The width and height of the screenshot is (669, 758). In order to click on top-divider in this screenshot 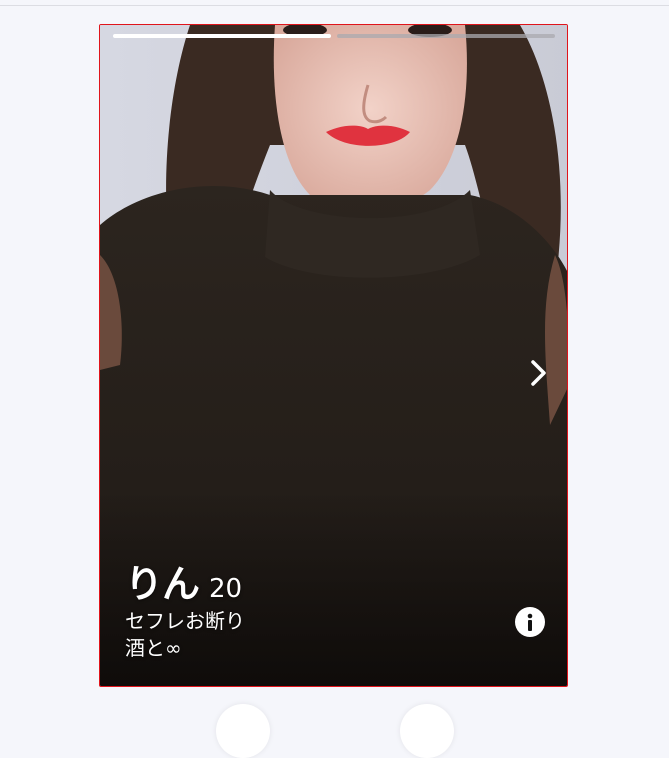, I will do `click(334, 5)`.